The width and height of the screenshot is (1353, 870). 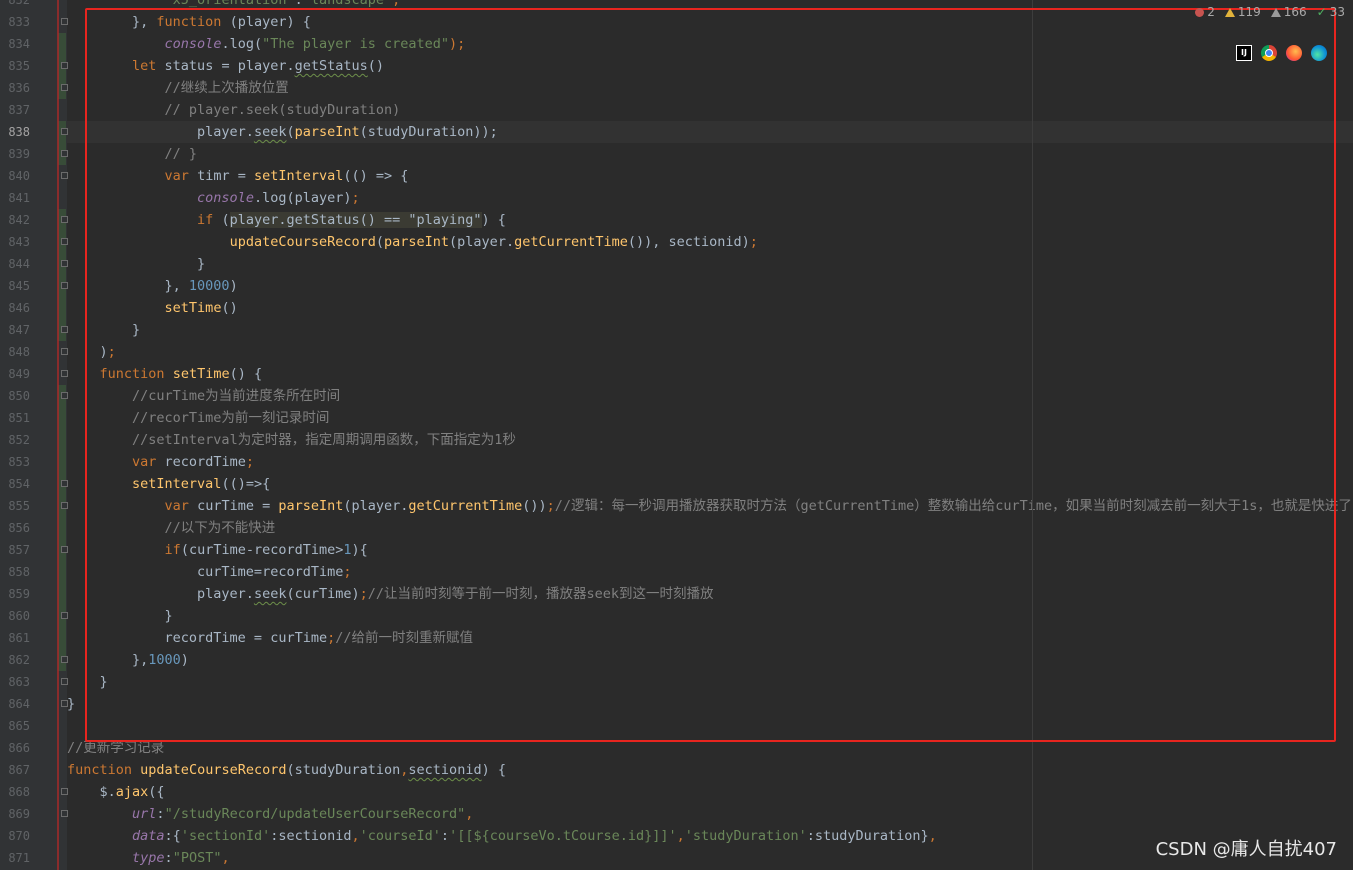 What do you see at coordinates (15, 308) in the screenshot?
I see `line-number: 846` at bounding box center [15, 308].